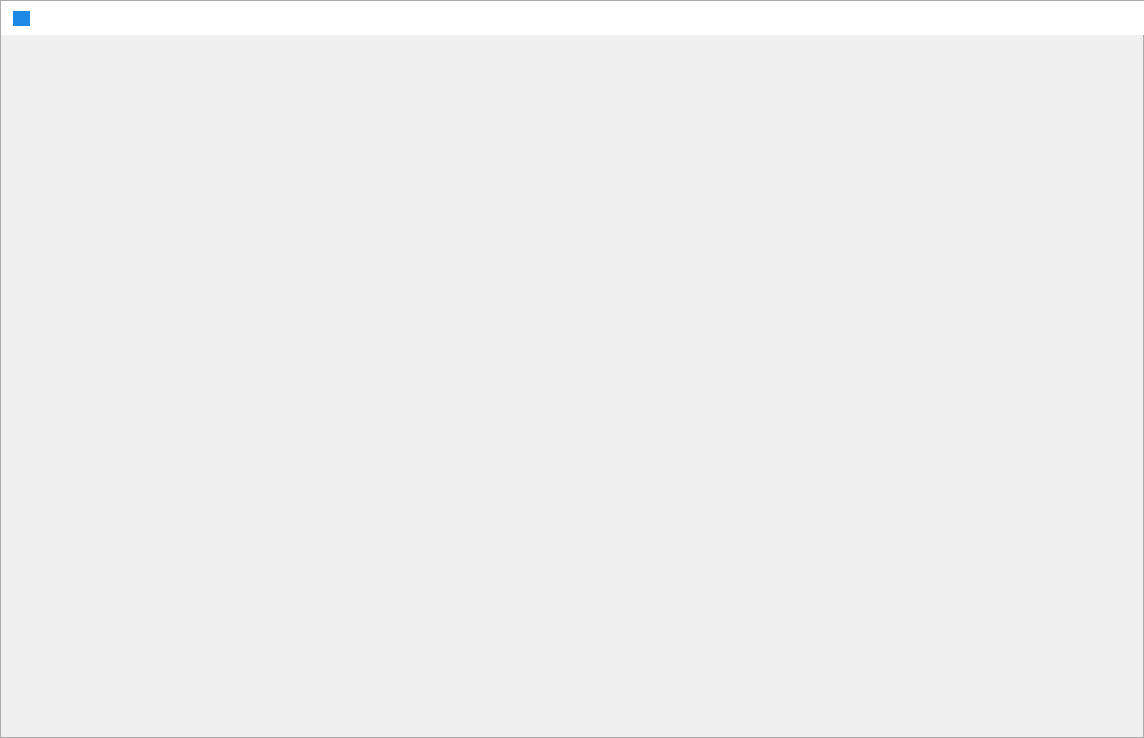 The width and height of the screenshot is (1144, 738). I want to click on app-icon, so click(21, 18).